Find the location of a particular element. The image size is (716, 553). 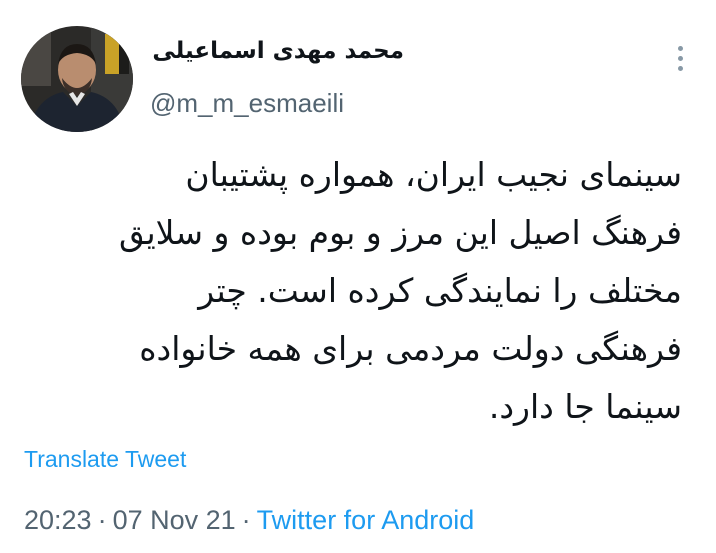

tweet-date: 07 Nov 21 is located at coordinates (174, 520).